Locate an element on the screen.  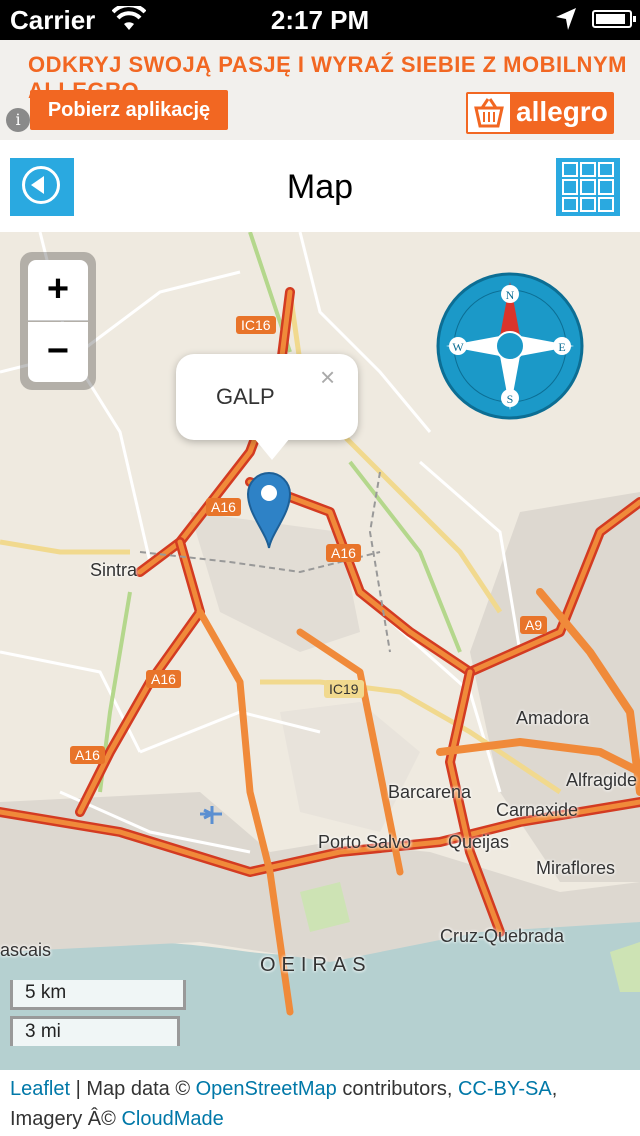
menu-grid-button is located at coordinates (588, 187).